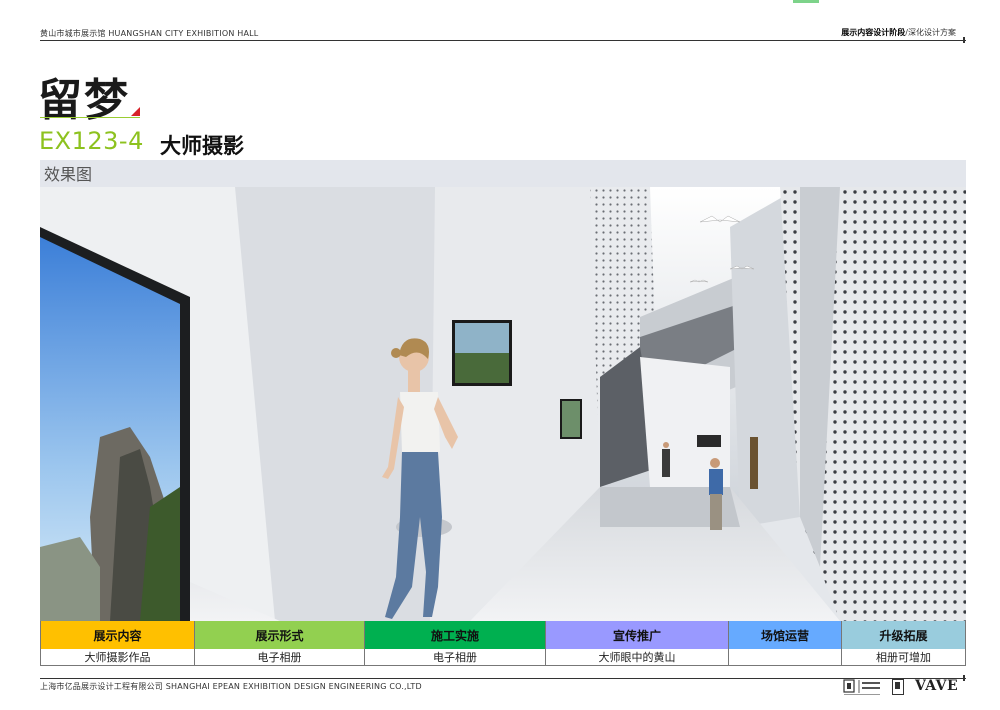  What do you see at coordinates (806, 1) in the screenshot?
I see `top-accent-bar` at bounding box center [806, 1].